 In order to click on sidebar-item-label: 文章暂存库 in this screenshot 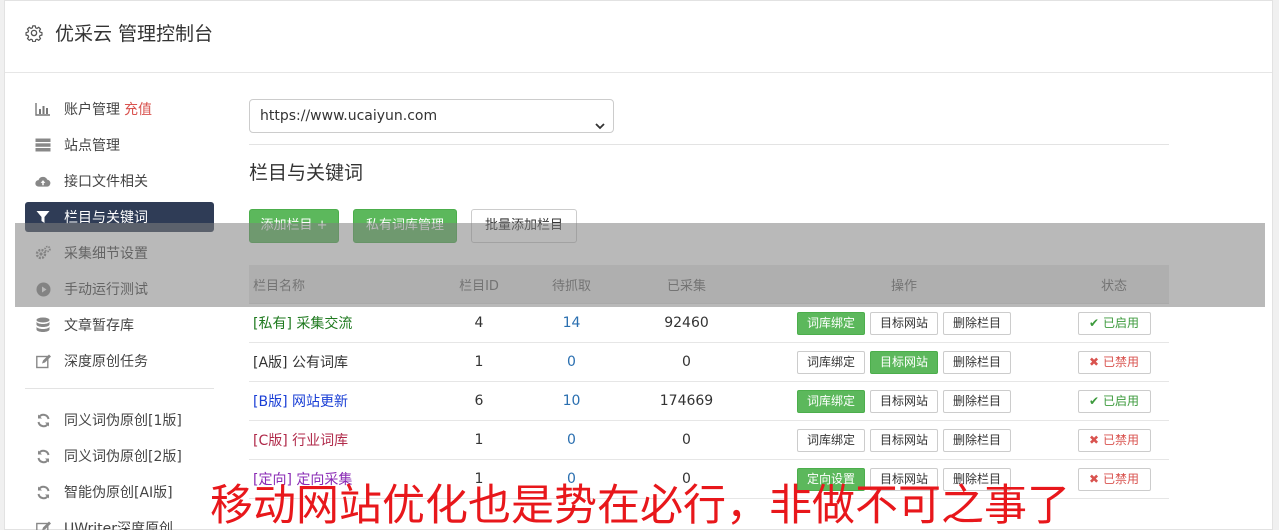, I will do `click(99, 326)`.